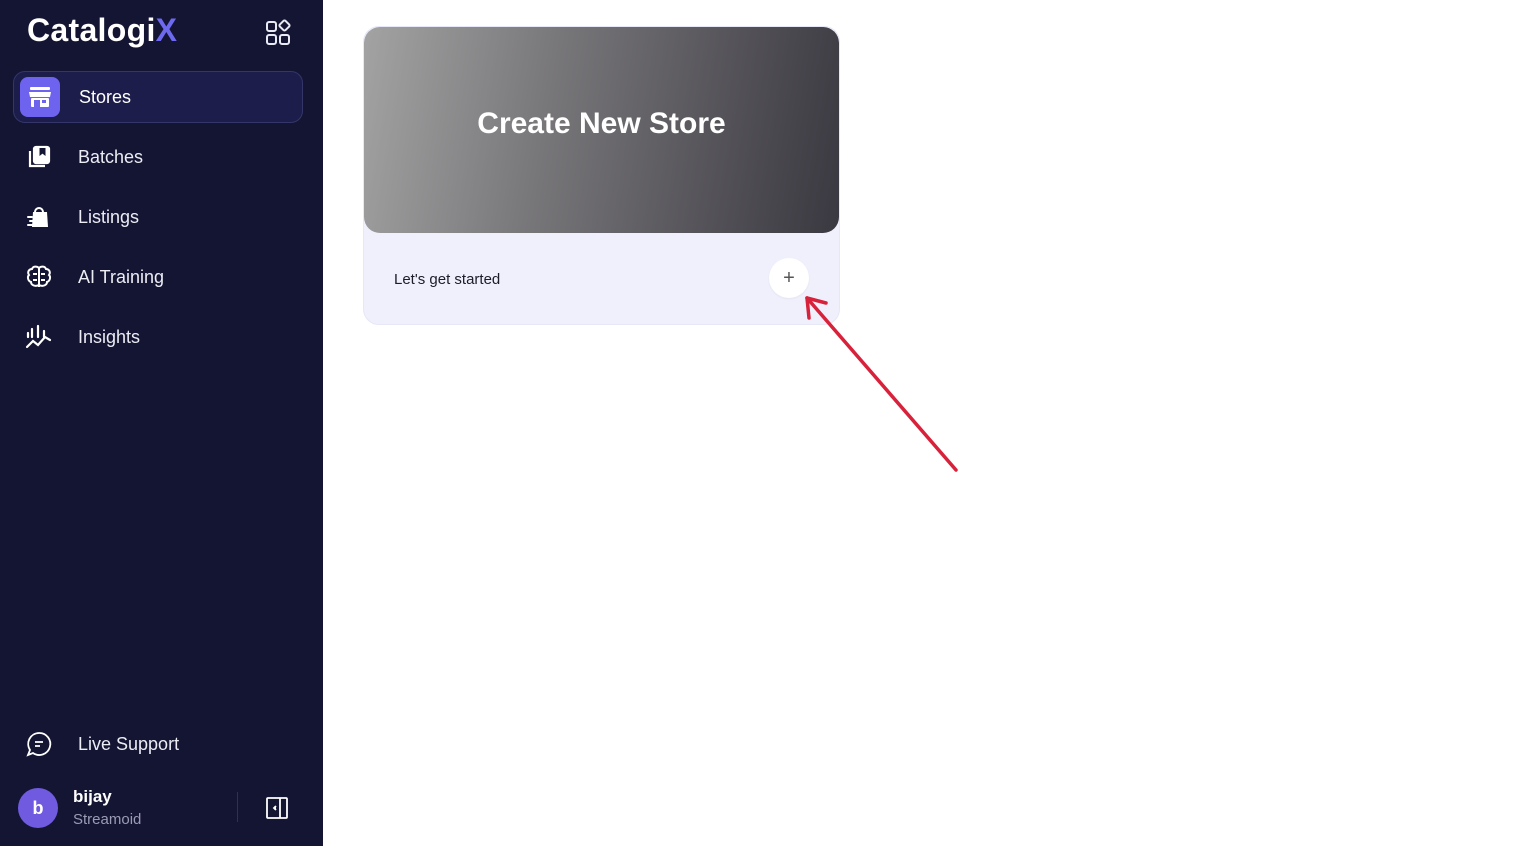 The height and width of the screenshot is (846, 1519). Describe the element at coordinates (237, 807) in the screenshot. I see `divider` at that location.